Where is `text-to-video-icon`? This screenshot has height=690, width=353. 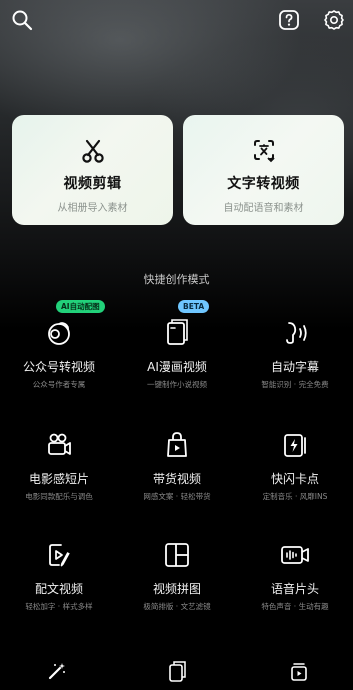 text-to-video-icon is located at coordinates (264, 151).